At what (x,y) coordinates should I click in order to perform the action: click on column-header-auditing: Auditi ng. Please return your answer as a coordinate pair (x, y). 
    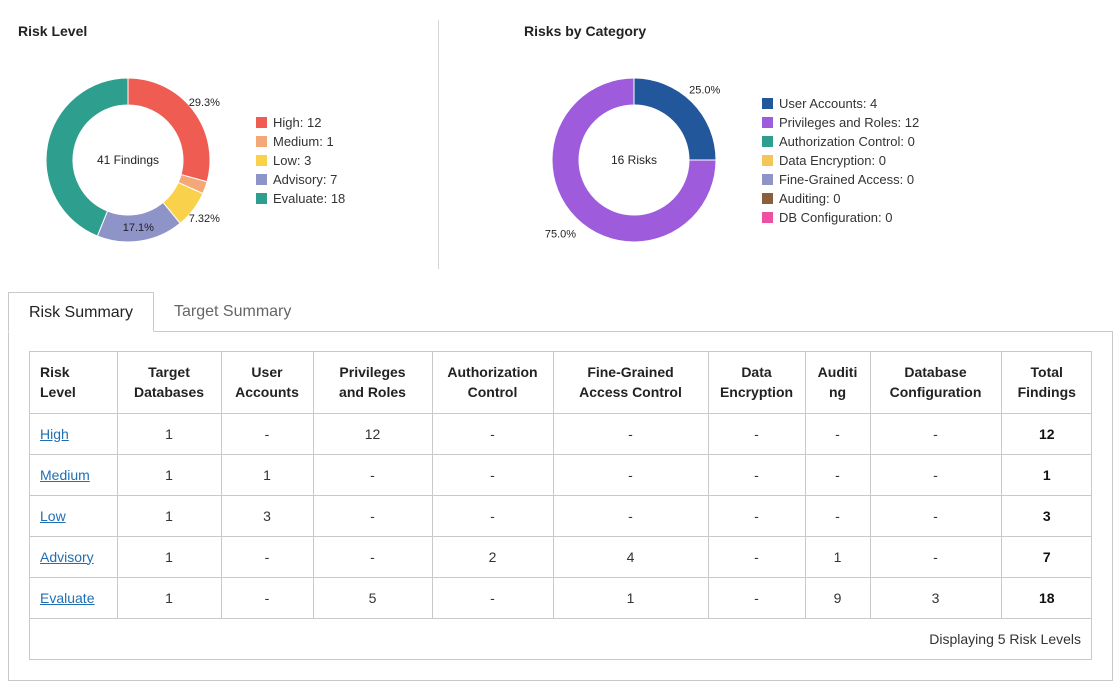
    Looking at the image, I should click on (838, 383).